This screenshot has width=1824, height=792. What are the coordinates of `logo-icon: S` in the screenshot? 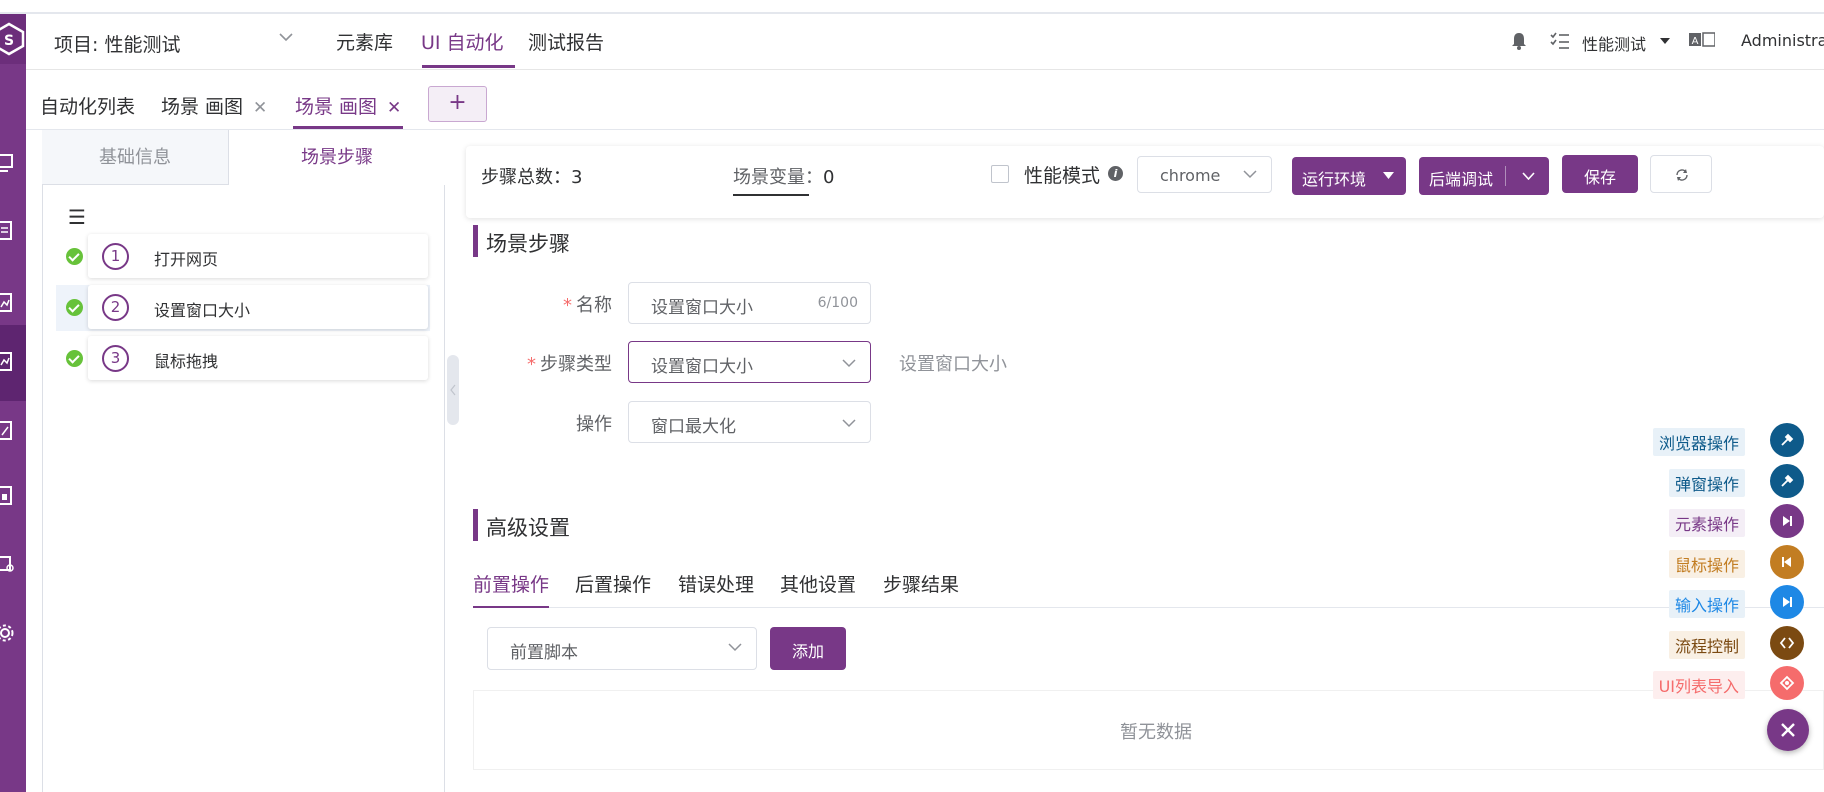 It's located at (12, 39).